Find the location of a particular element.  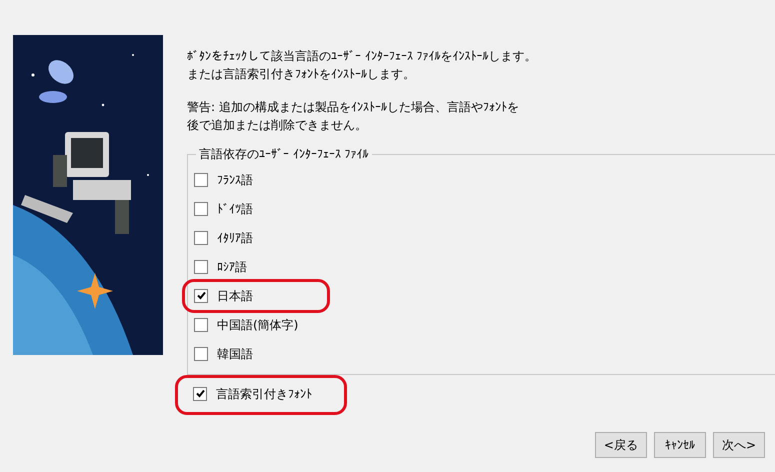

checkbox-label: ﾛｼｱ語 is located at coordinates (232, 266).